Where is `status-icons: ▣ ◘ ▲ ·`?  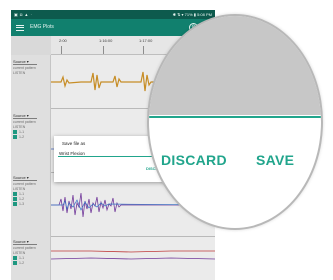 status-icons: ▣ ◘ ▲ · is located at coordinates (23, 14).